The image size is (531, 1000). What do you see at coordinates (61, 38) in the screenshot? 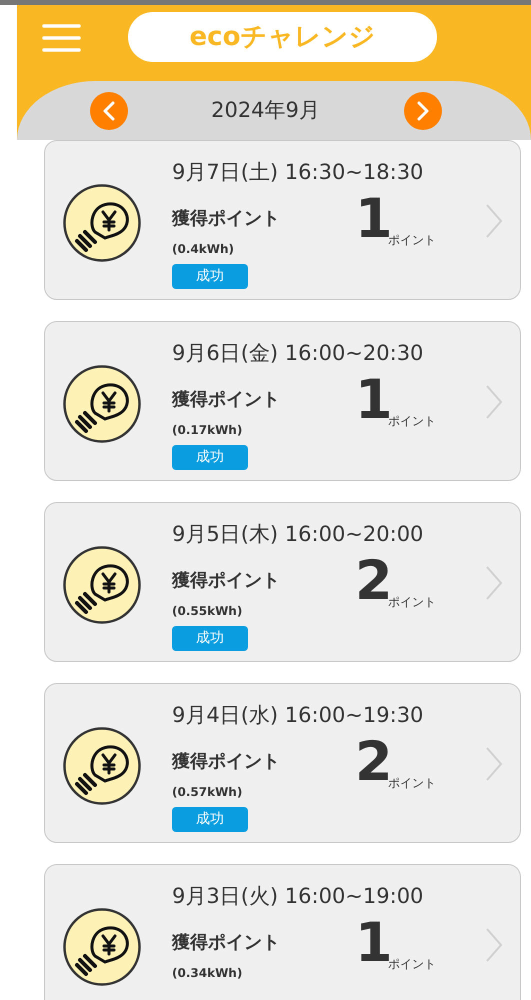
I see `menu-icon` at bounding box center [61, 38].